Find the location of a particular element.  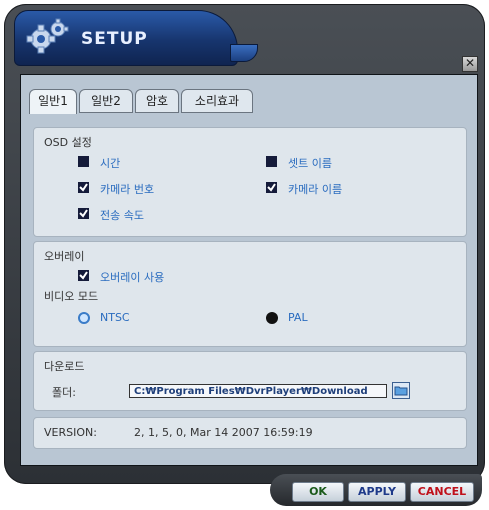

camera-number-label: 카메라 번호 is located at coordinates (127, 189).